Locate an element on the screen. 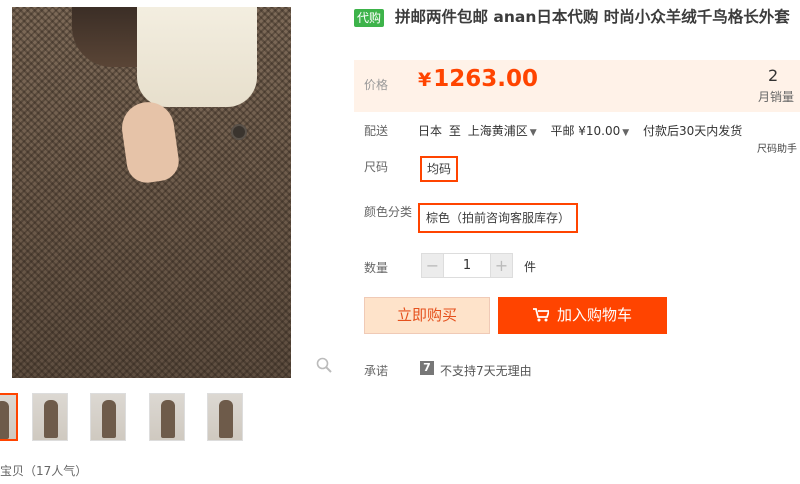 Image resolution: width=800 pixels, height=484 pixels. add-to-cart-button: 加入购物车 is located at coordinates (582, 315).